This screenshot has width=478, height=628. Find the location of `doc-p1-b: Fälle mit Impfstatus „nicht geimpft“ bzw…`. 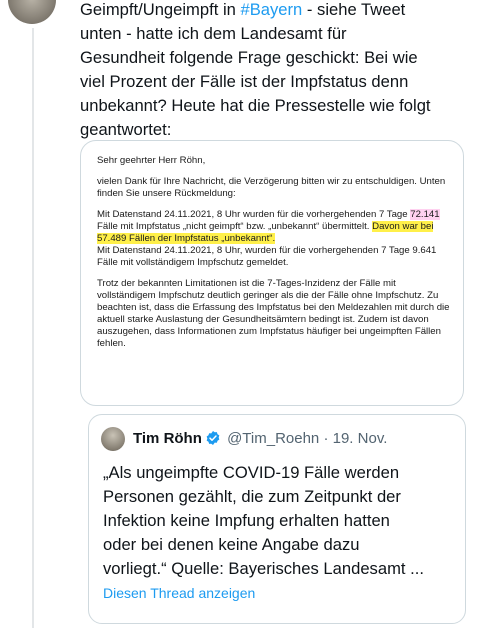

doc-p1-b: Fälle mit Impfstatus „nicht geimpft“ bzw… is located at coordinates (235, 226).